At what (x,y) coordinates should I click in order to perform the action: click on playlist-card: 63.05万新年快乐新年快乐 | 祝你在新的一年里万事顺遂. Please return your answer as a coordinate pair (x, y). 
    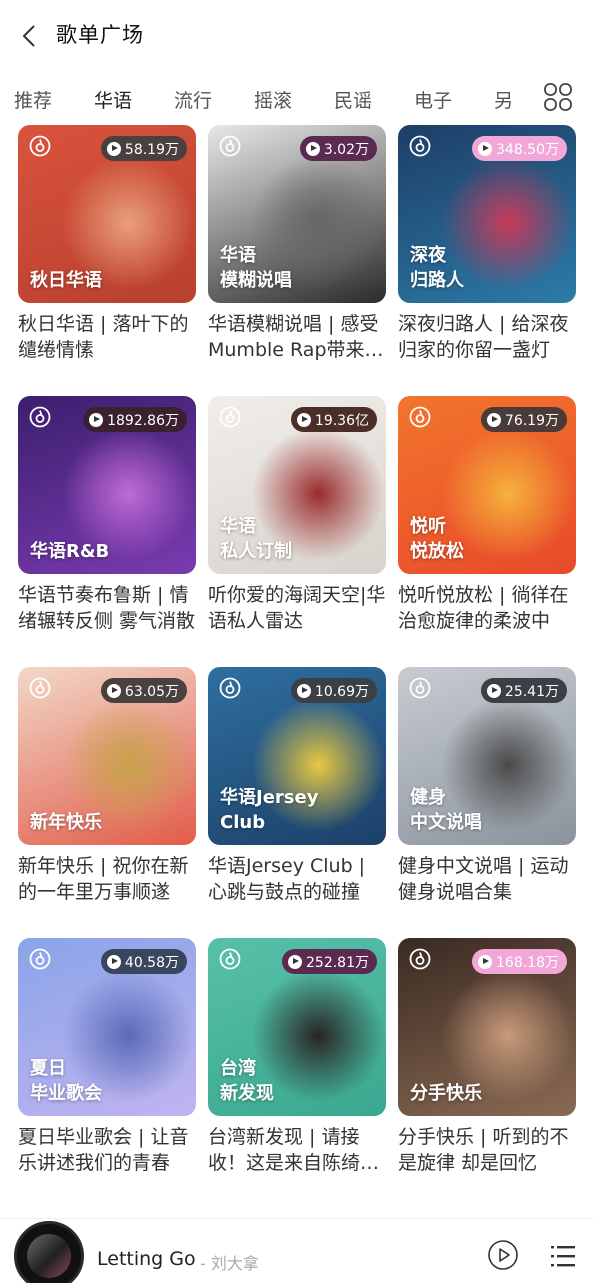
    Looking at the image, I should click on (108, 786).